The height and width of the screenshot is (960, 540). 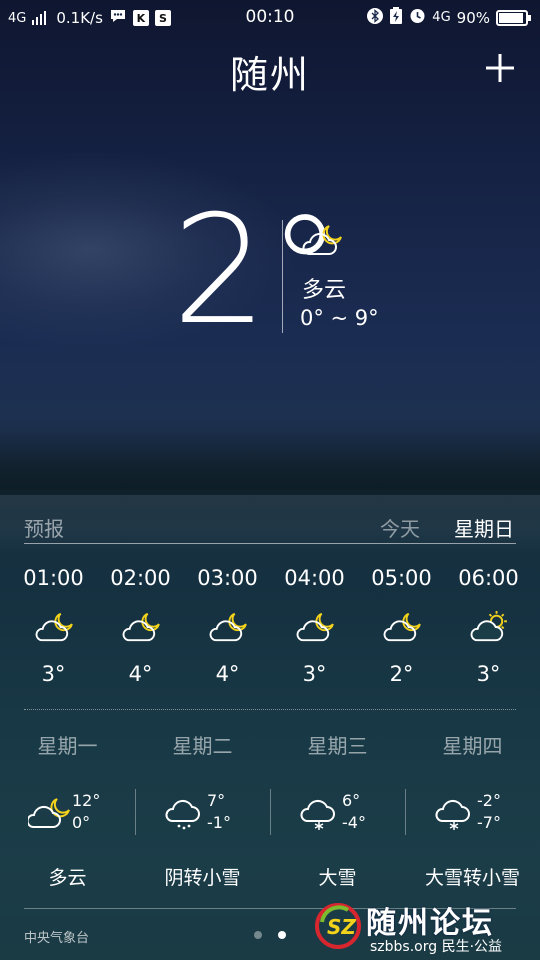 What do you see at coordinates (351, 800) in the screenshot?
I see `day-high: 6°` at bounding box center [351, 800].